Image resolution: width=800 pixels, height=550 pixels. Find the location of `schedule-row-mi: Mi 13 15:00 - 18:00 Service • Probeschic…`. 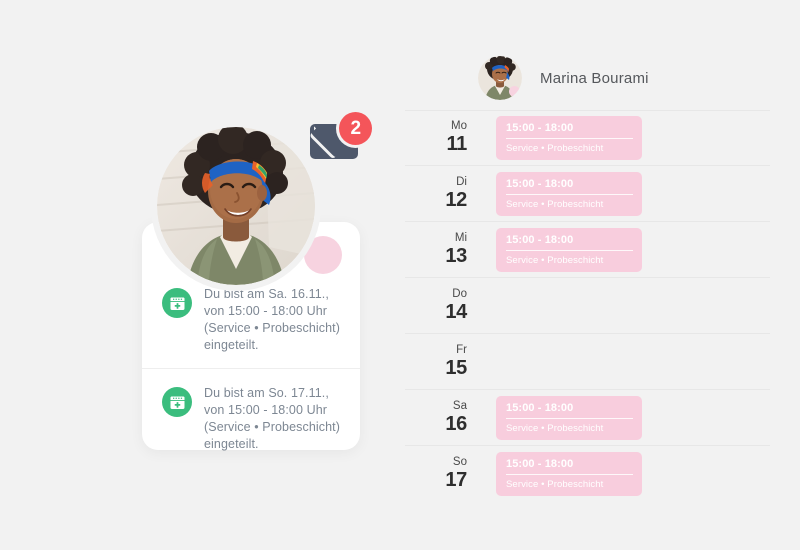

schedule-row-mi: Mi 13 15:00 - 18:00 Service • Probeschic… is located at coordinates (587, 250).